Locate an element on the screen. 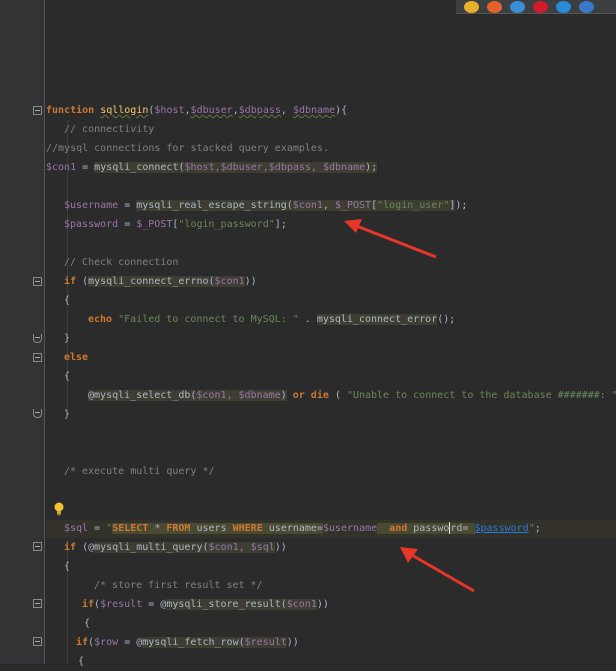 The image size is (616, 671). function-call: mysqli_real_escape_string is located at coordinates (211, 205).